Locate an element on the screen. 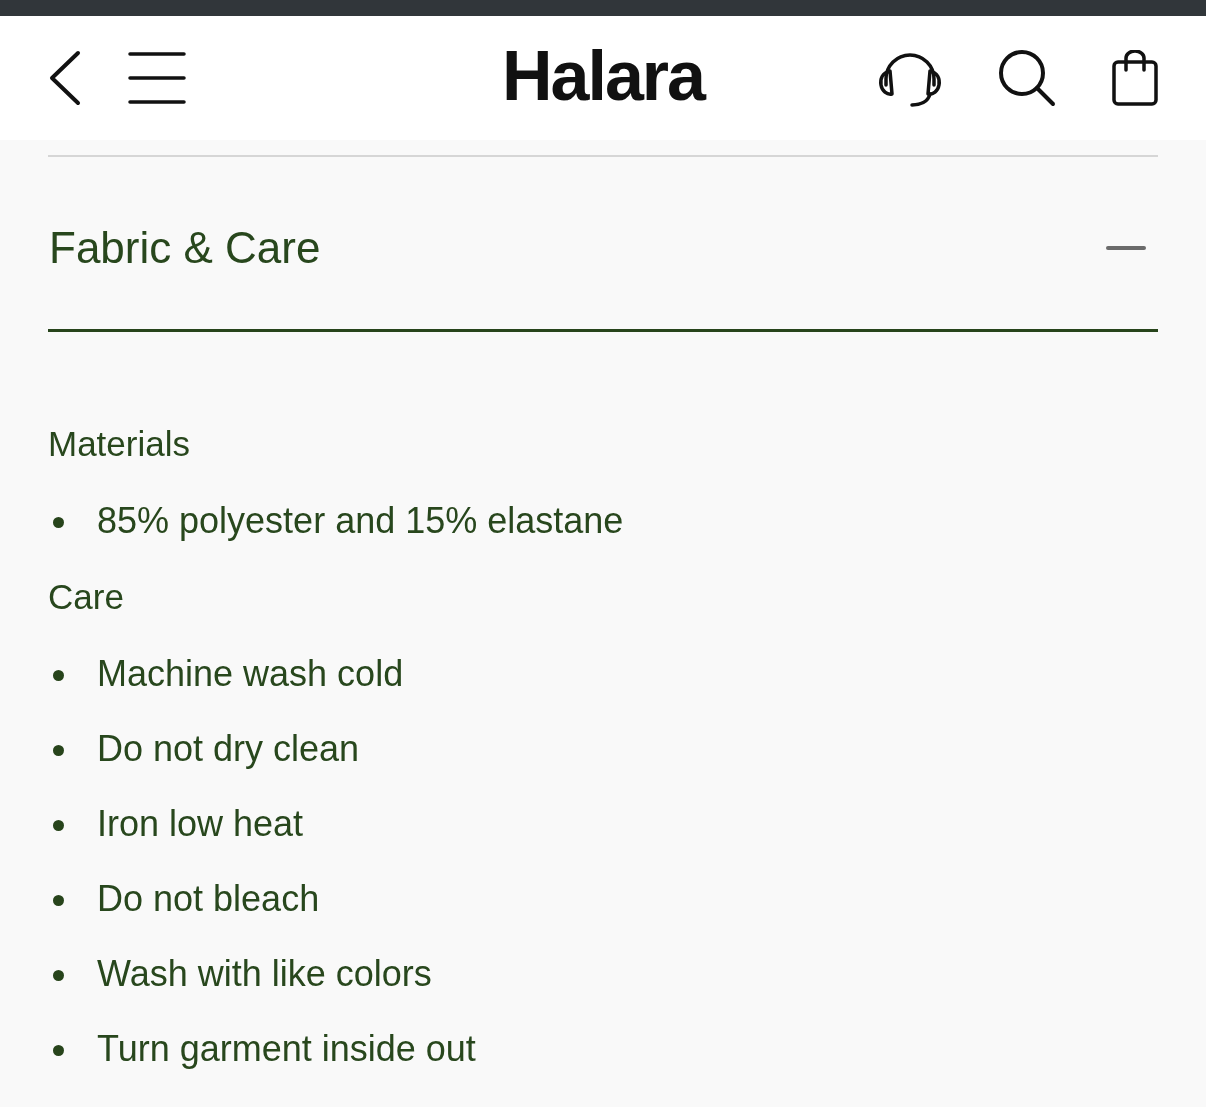 The image size is (1206, 1107). search-button is located at coordinates (1027, 78).